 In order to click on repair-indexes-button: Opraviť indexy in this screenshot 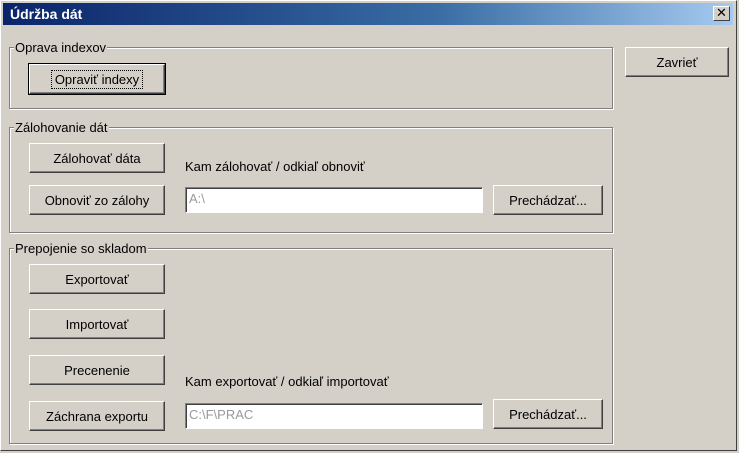, I will do `click(97, 79)`.